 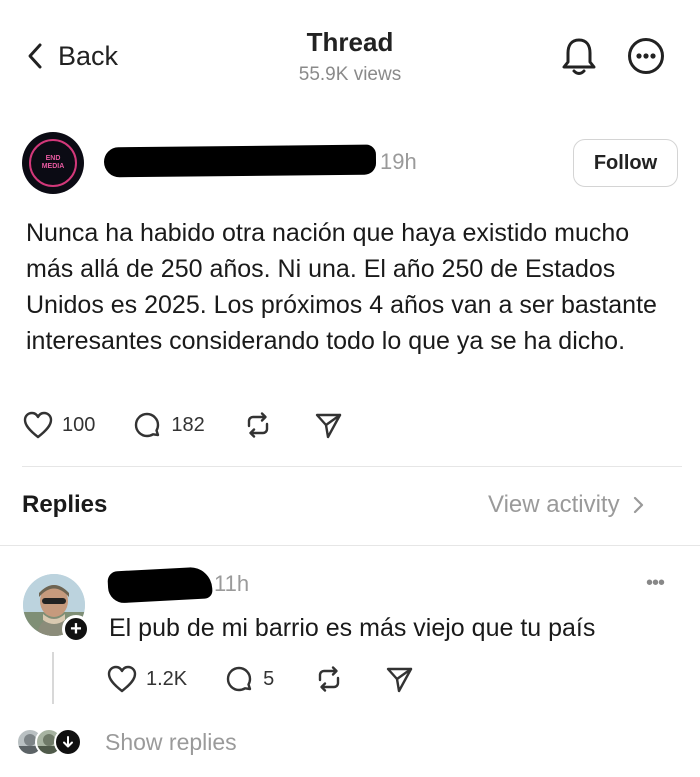 I want to click on more-icon, so click(x=646, y=56).